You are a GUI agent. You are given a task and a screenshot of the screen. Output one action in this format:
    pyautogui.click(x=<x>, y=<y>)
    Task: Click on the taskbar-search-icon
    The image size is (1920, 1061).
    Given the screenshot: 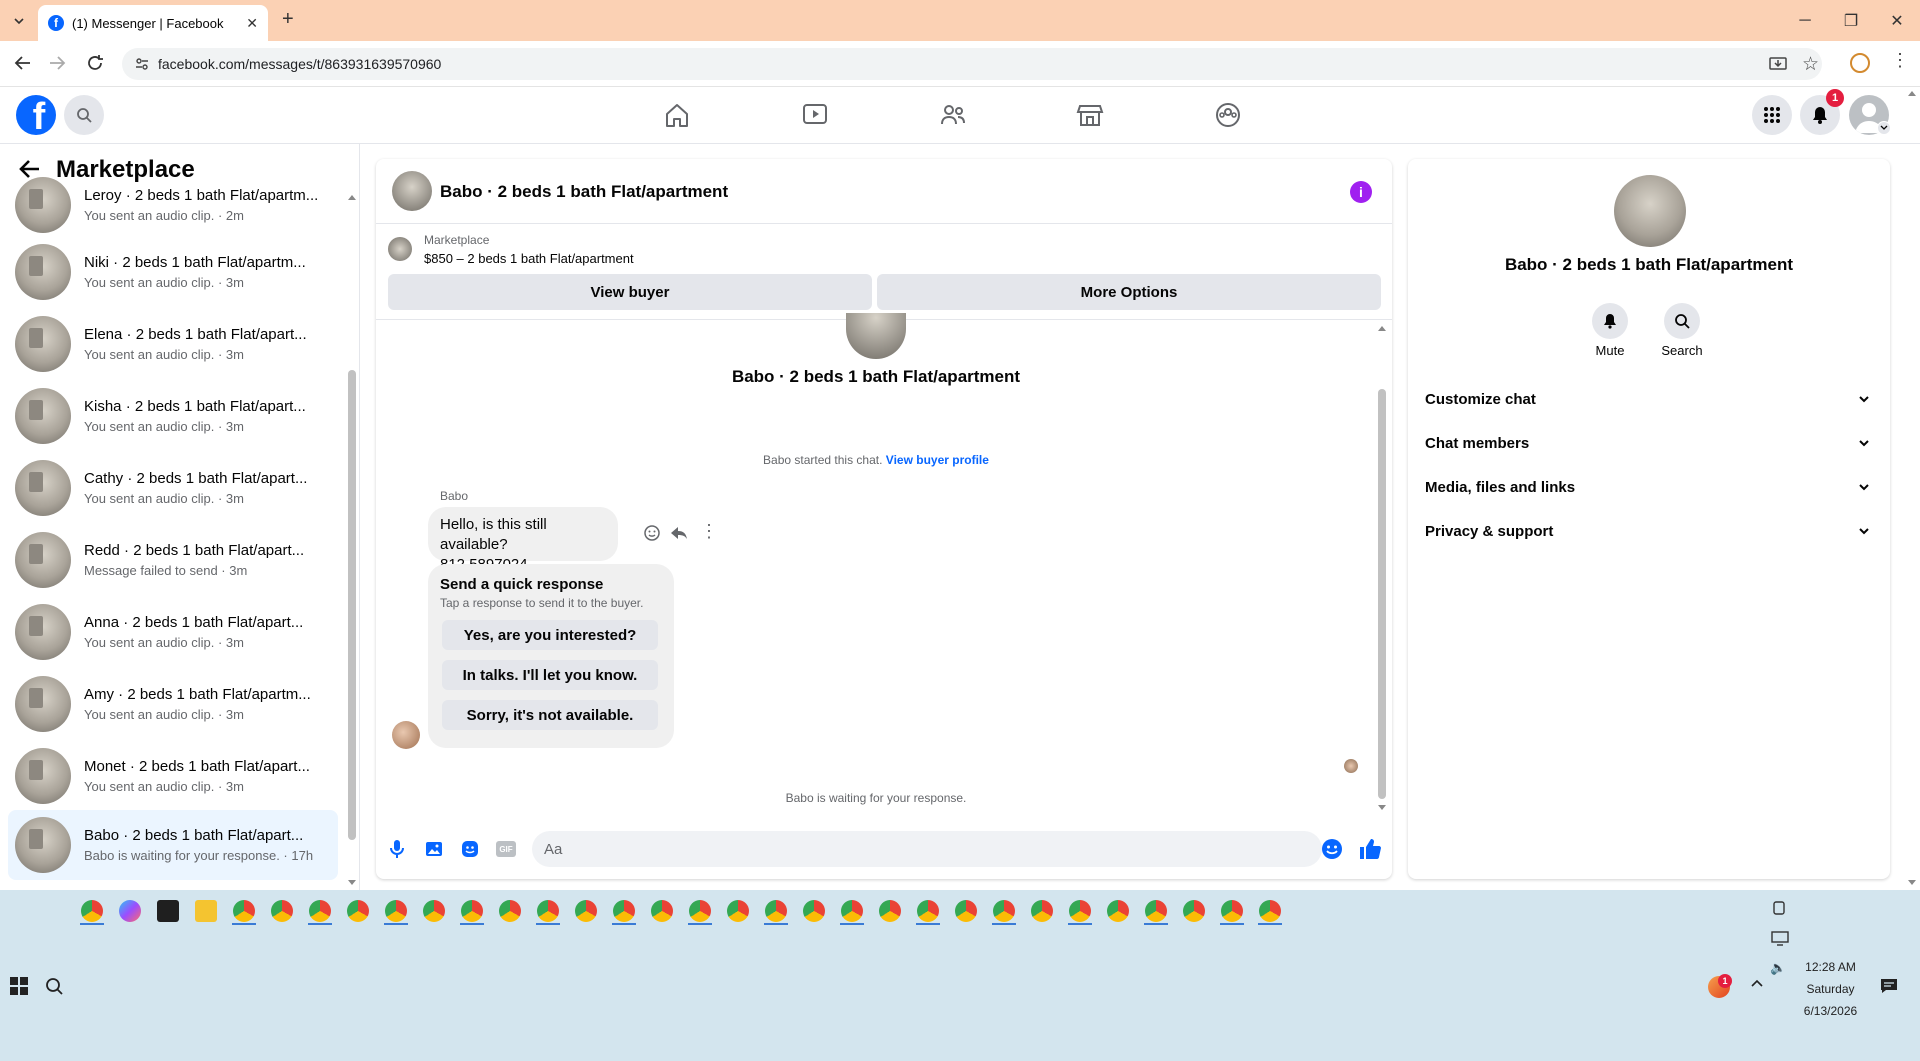 What is the action you would take?
    pyautogui.click(x=54, y=986)
    